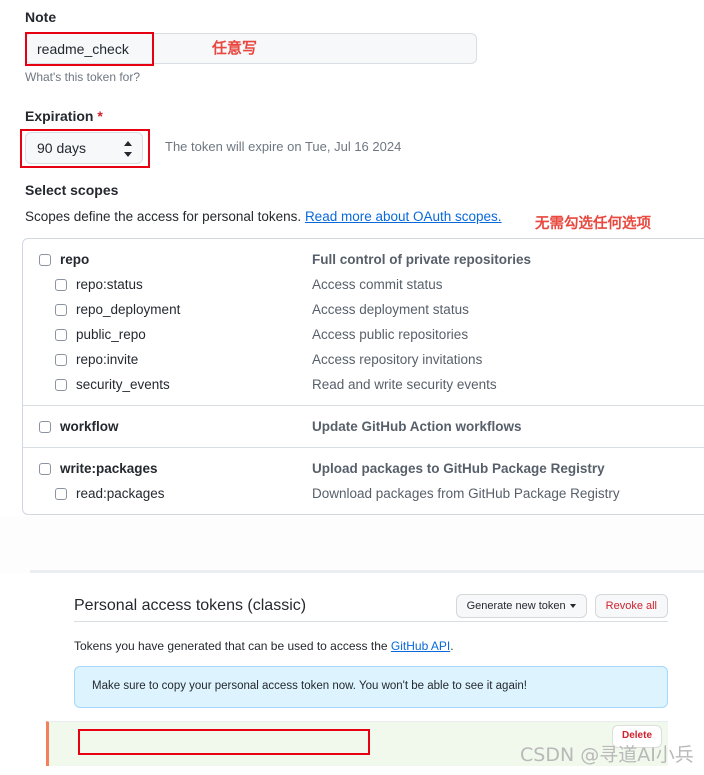  Describe the element at coordinates (420, 646) in the screenshot. I see `github-api-link: GitHub API` at that location.